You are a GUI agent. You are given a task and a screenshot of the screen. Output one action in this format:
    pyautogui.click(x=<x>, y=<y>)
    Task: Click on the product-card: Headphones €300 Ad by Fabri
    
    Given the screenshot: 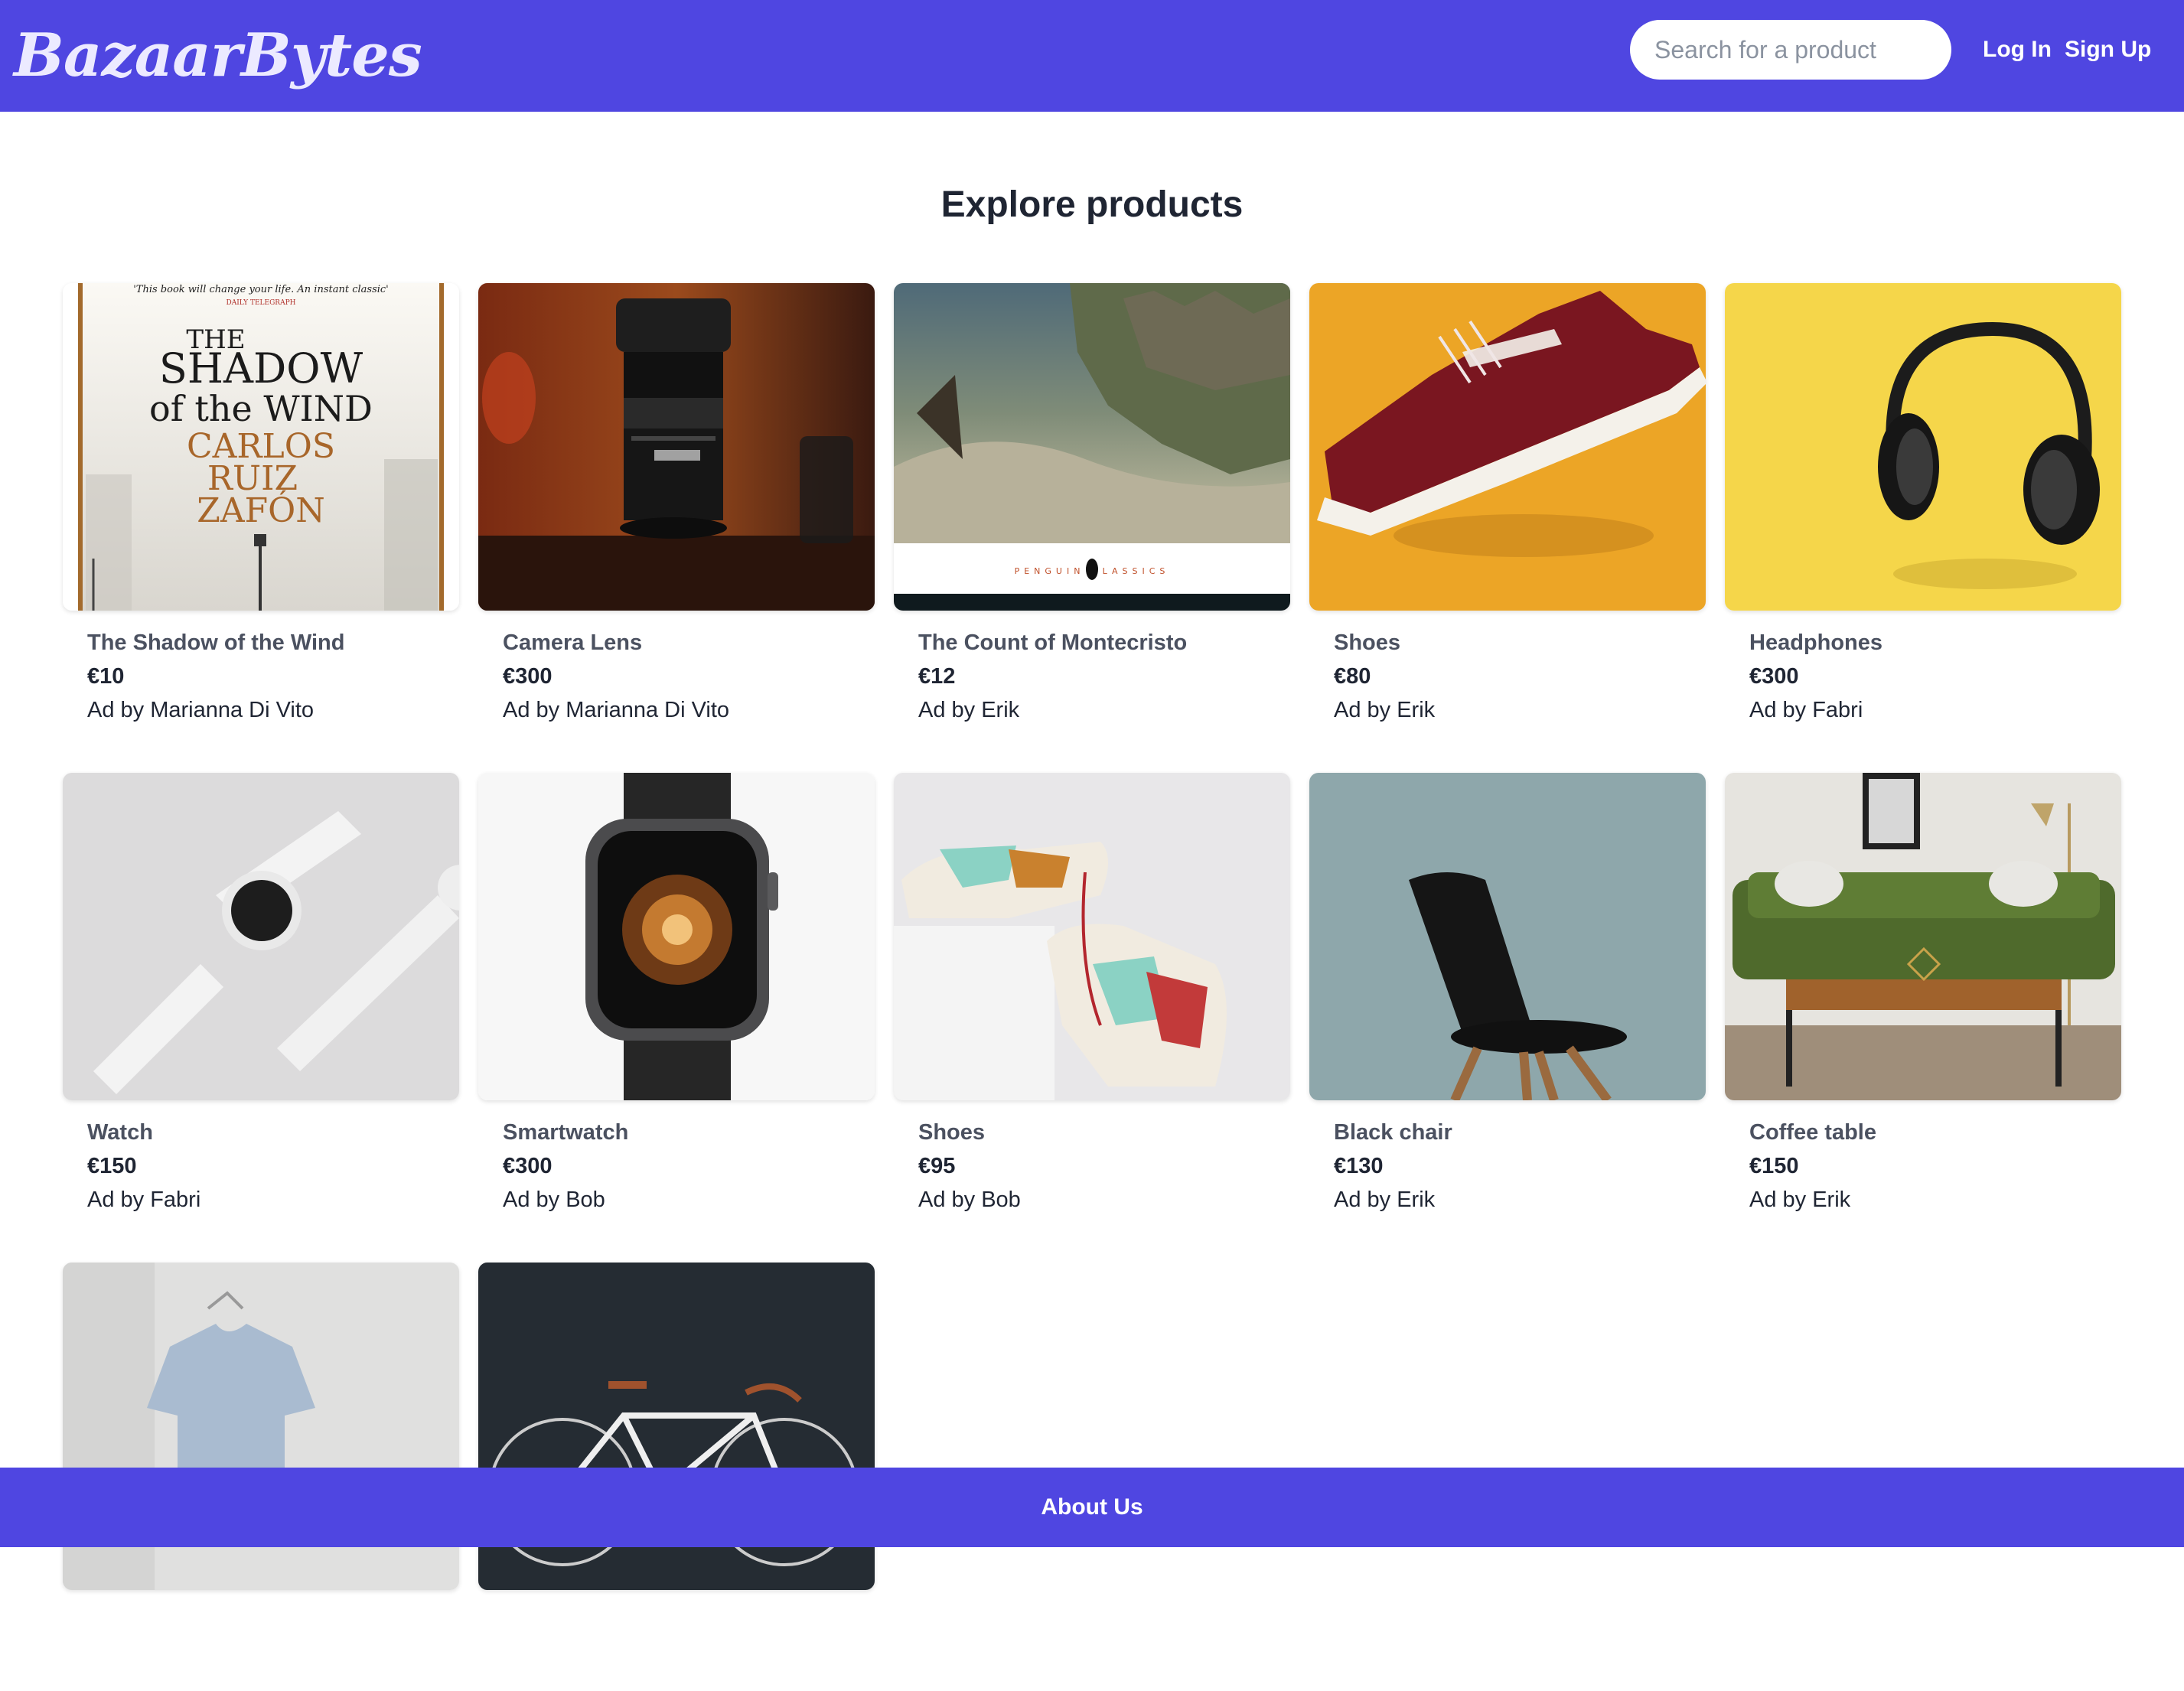 What is the action you would take?
    pyautogui.click(x=1923, y=502)
    